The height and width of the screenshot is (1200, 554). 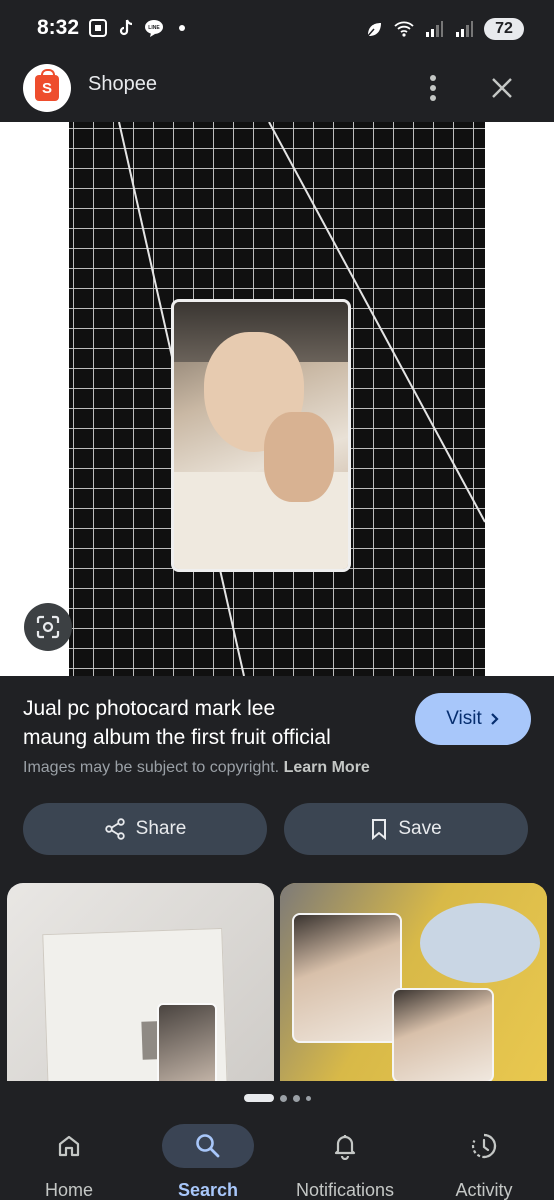 What do you see at coordinates (345, 1190) in the screenshot?
I see `nav-notifications-label: Notifications` at bounding box center [345, 1190].